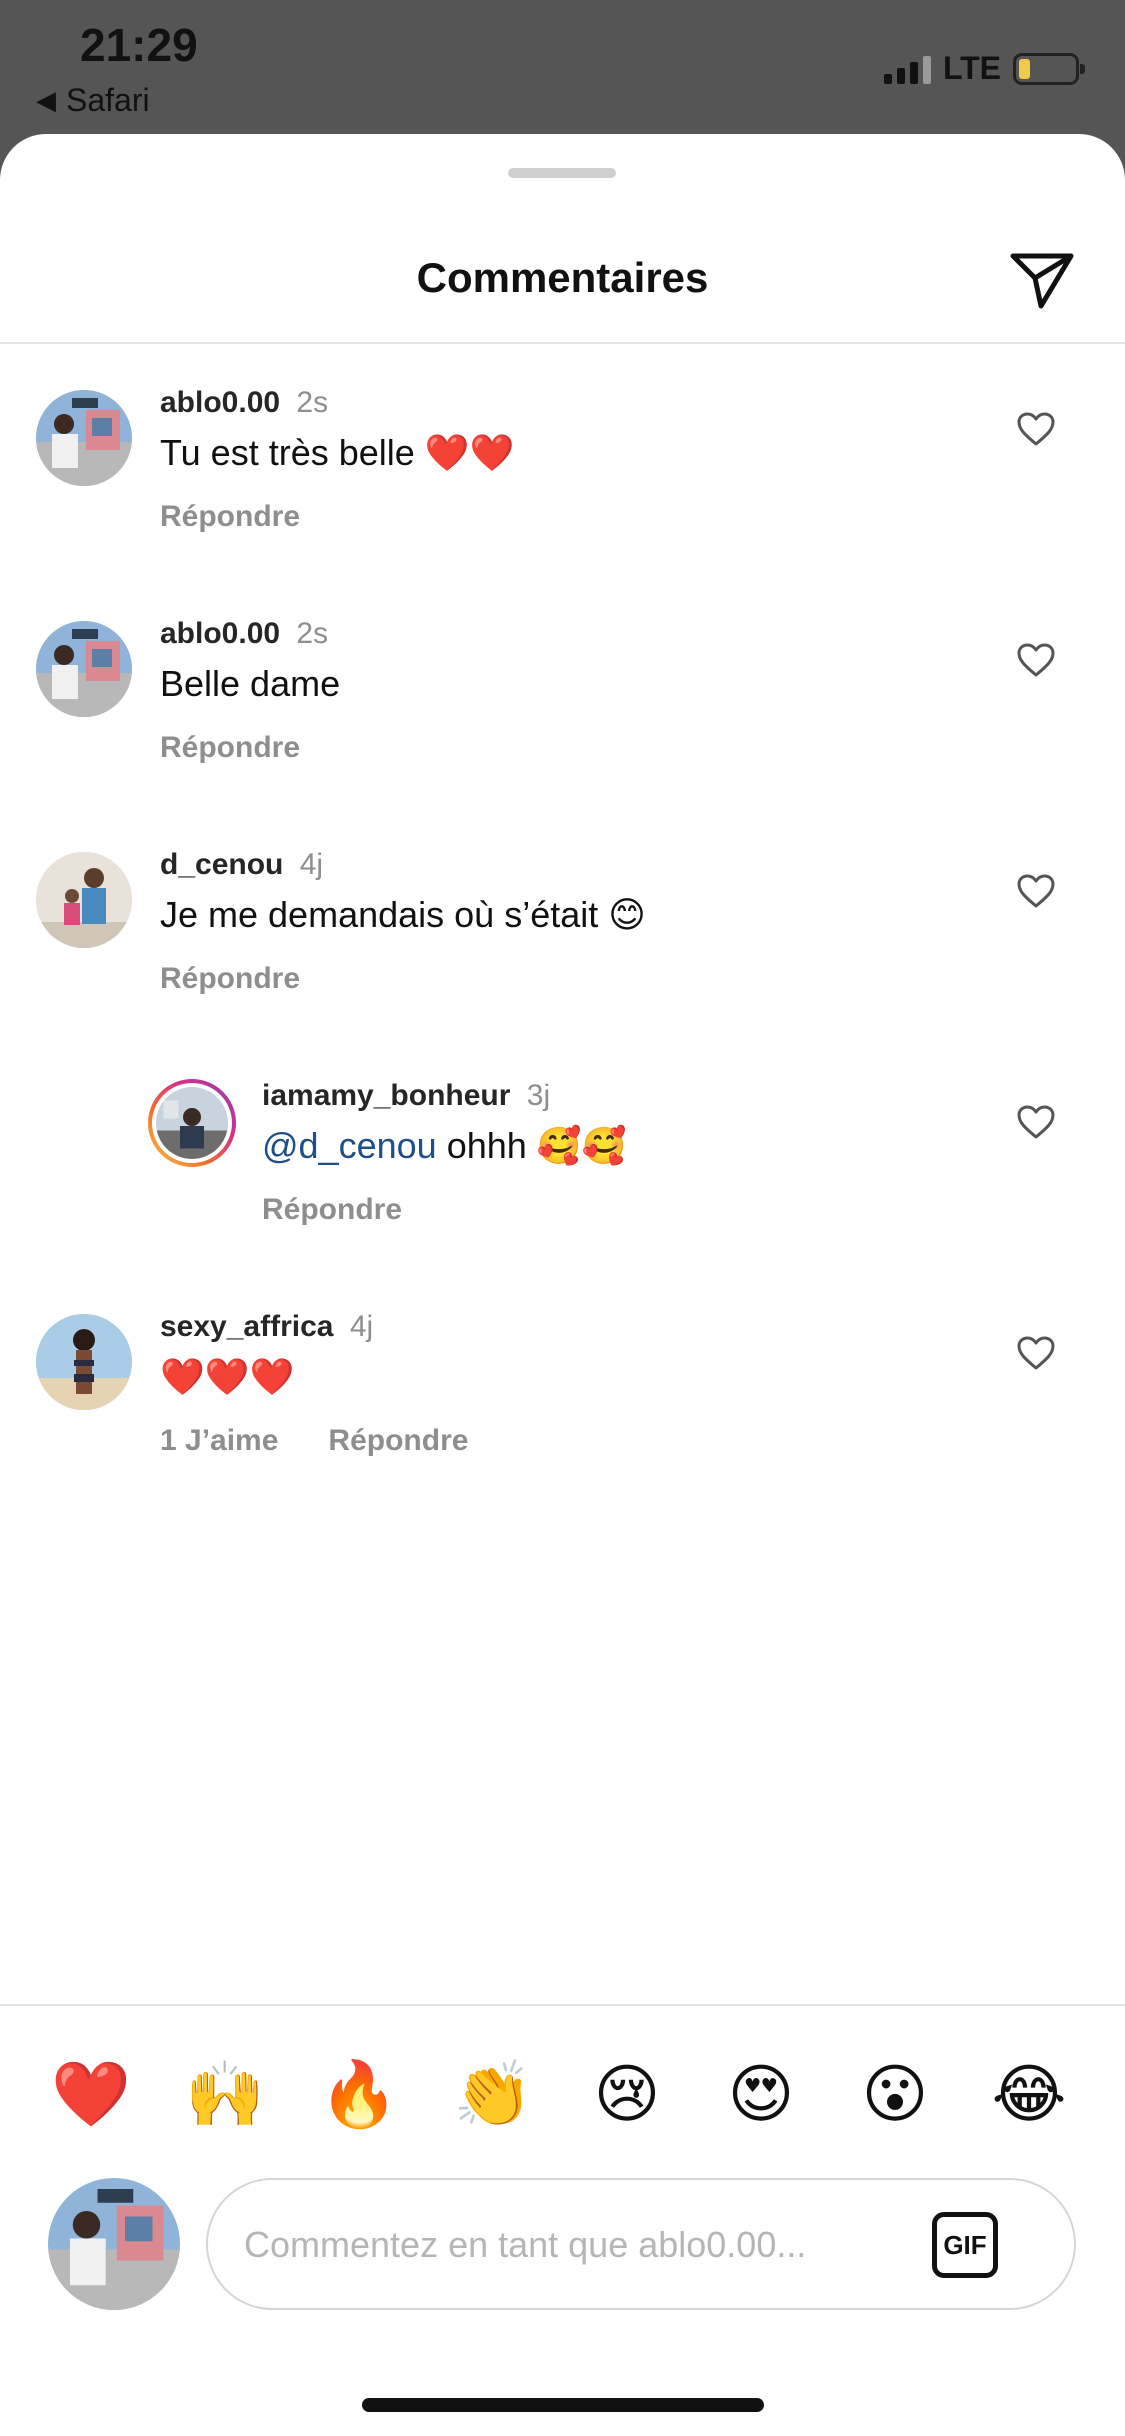 The image size is (1125, 2436). I want to click on comment-username: iamamy_bonheur, so click(386, 1095).